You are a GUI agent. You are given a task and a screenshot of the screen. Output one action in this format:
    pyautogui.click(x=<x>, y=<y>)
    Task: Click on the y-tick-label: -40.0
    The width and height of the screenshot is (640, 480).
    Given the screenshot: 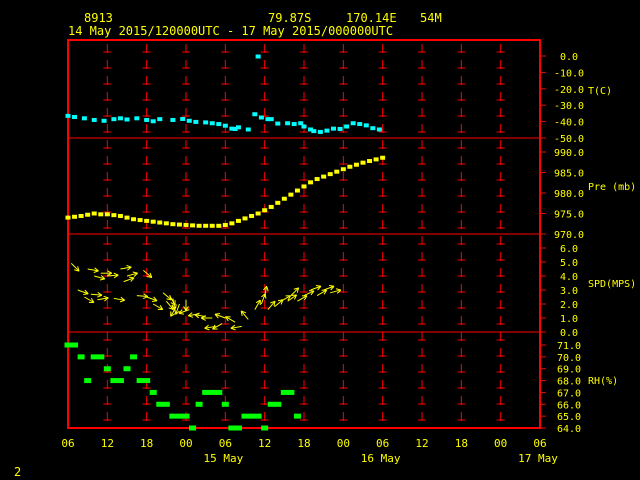 What is the action you would take?
    pyautogui.click(x=569, y=123)
    